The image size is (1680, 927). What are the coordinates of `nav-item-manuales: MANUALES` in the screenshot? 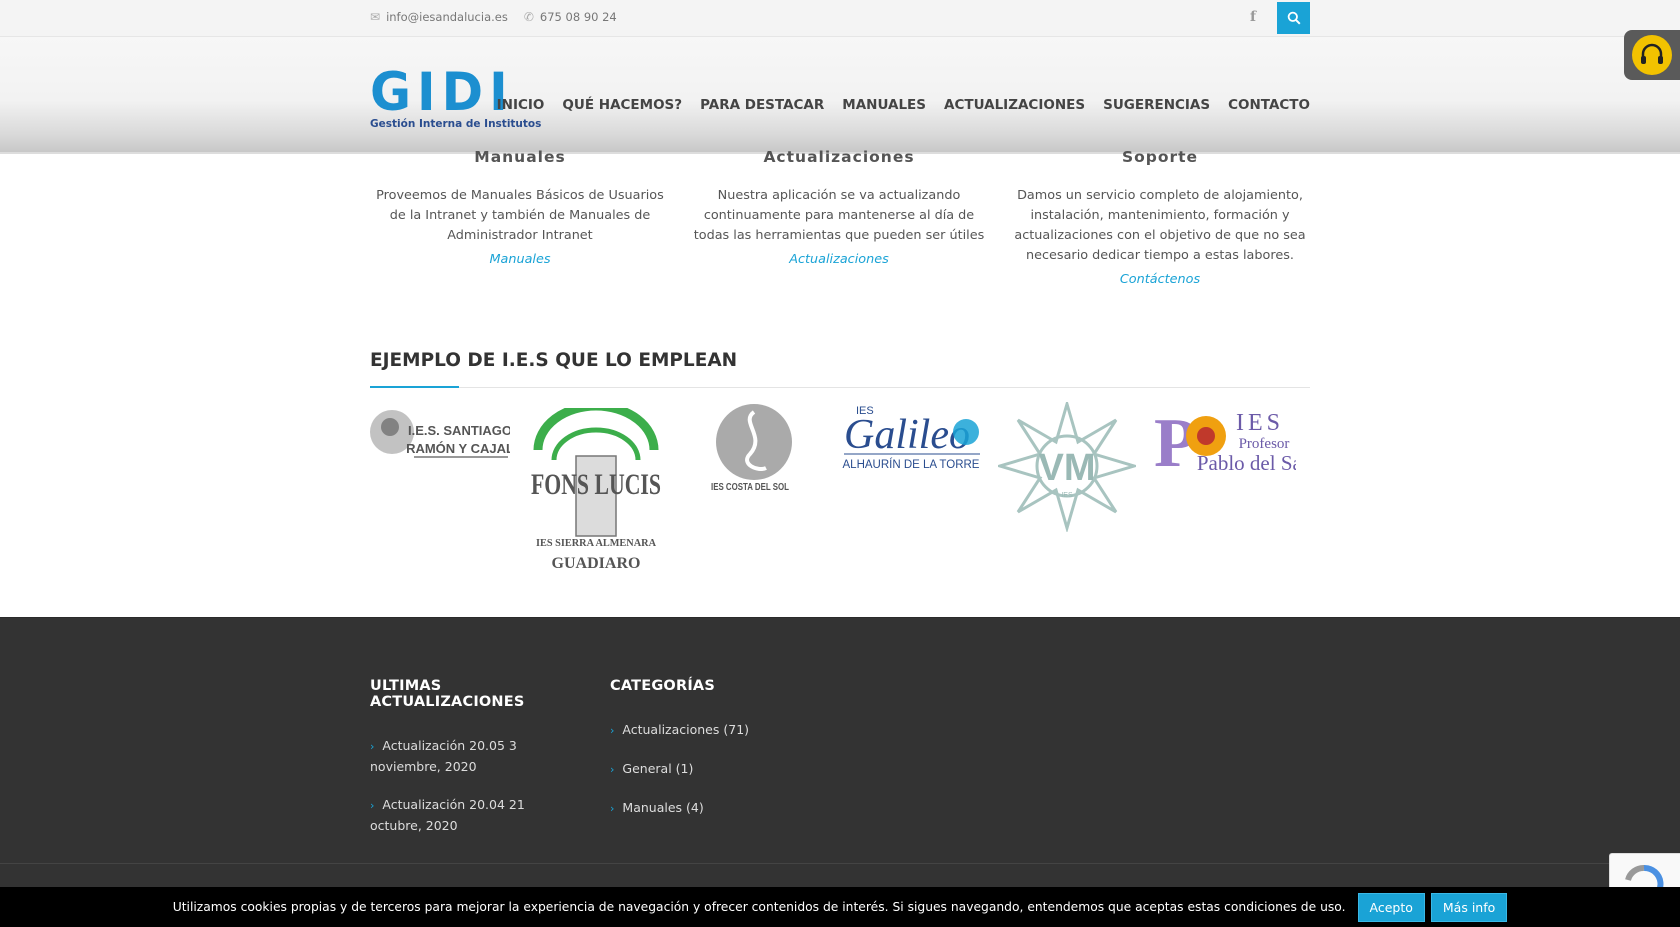 It's located at (884, 105).